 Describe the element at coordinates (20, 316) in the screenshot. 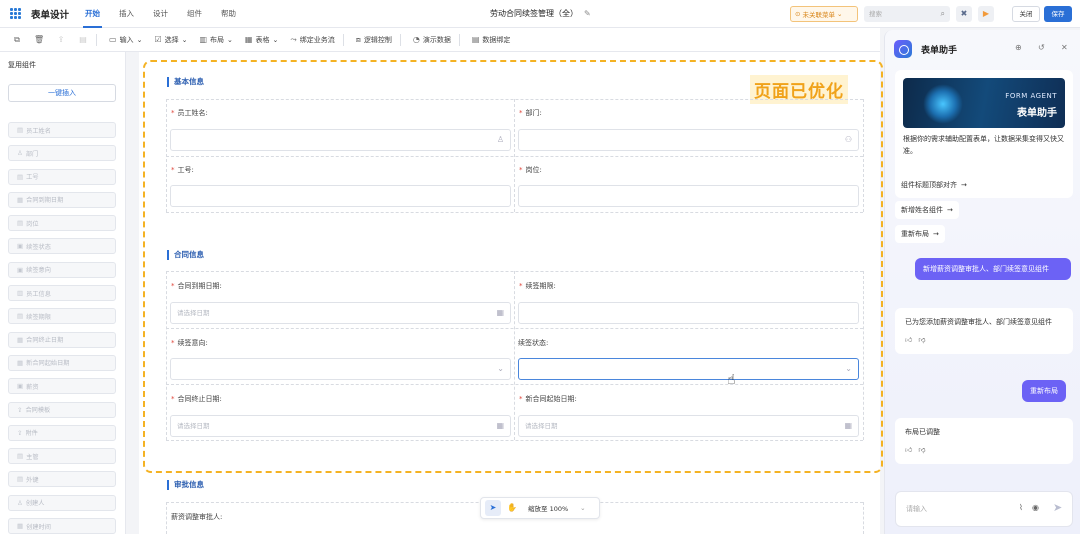

I see `text-field-icon: ▤` at that location.